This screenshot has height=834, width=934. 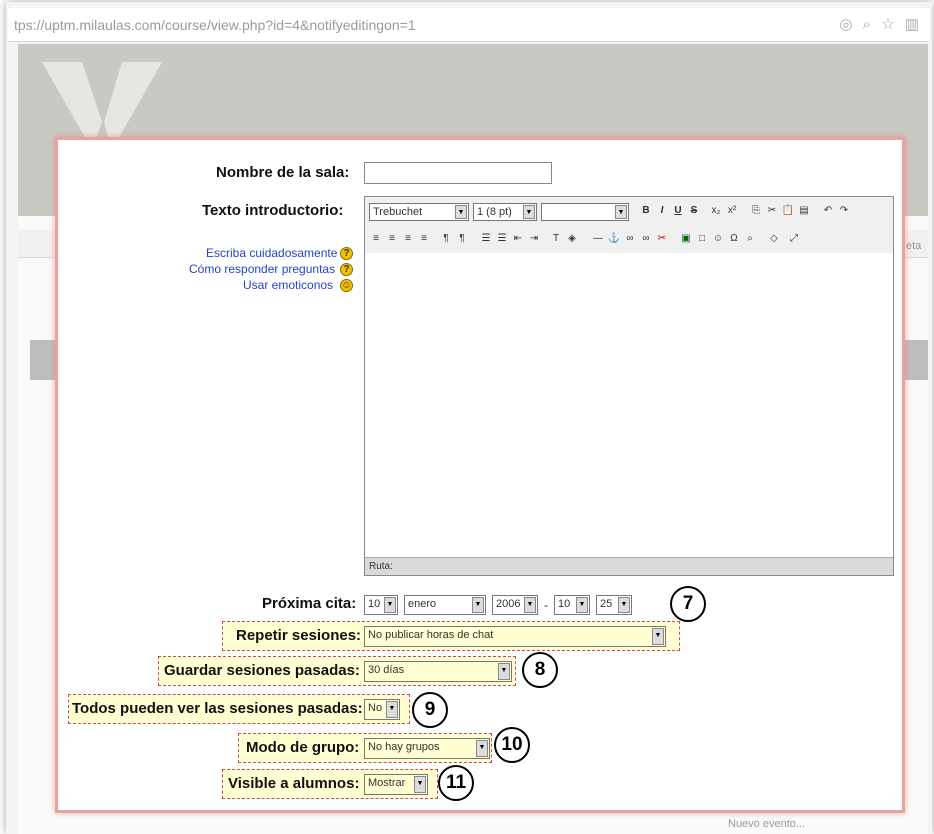 I want to click on visible-students-select: Mostrar ▼, so click(x=396, y=784).